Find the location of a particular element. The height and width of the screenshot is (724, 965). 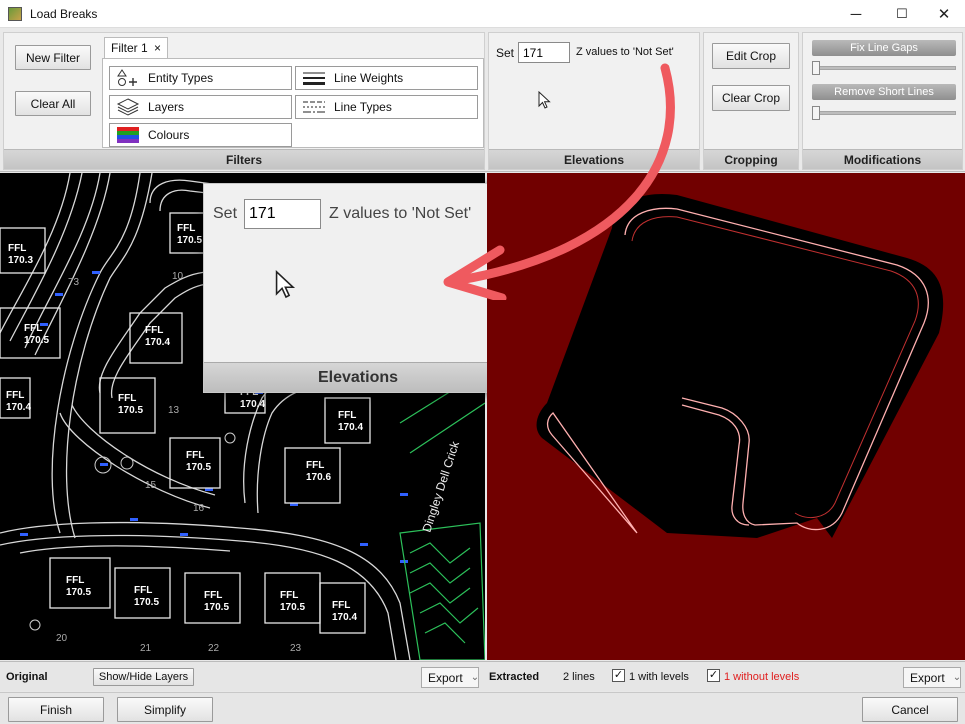

original-label: Original is located at coordinates (27, 677).